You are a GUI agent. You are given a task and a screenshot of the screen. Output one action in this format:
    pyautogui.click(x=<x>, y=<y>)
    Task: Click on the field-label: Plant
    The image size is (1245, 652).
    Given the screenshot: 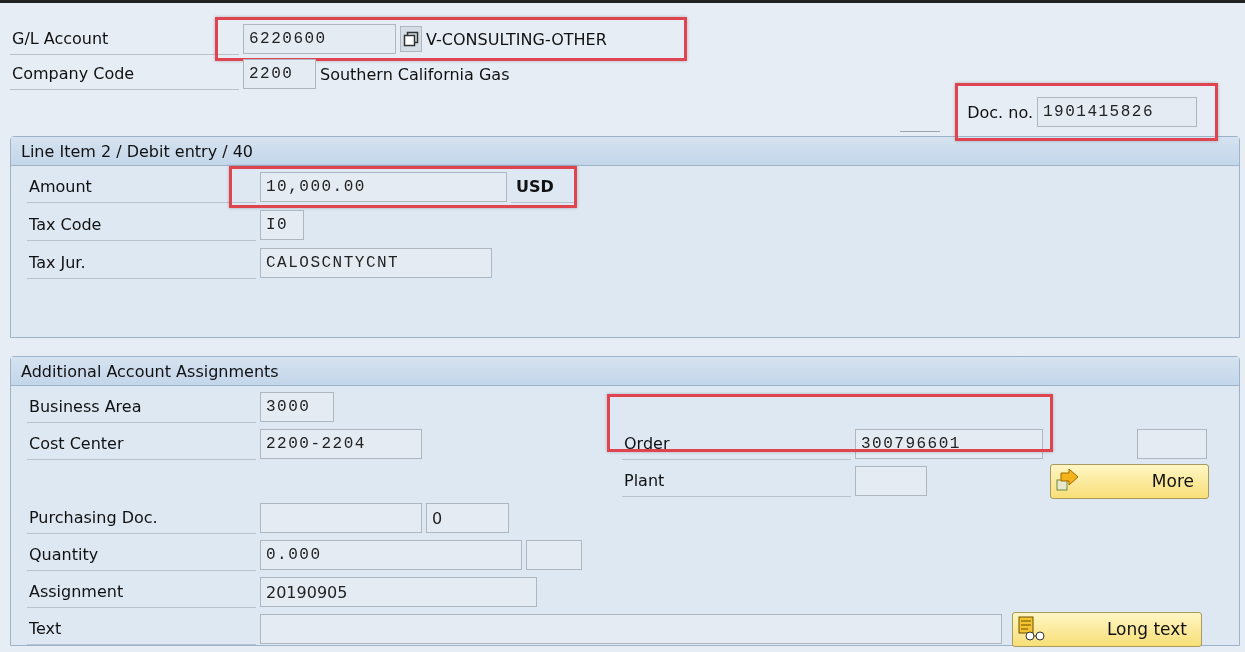 What is the action you would take?
    pyautogui.click(x=644, y=480)
    